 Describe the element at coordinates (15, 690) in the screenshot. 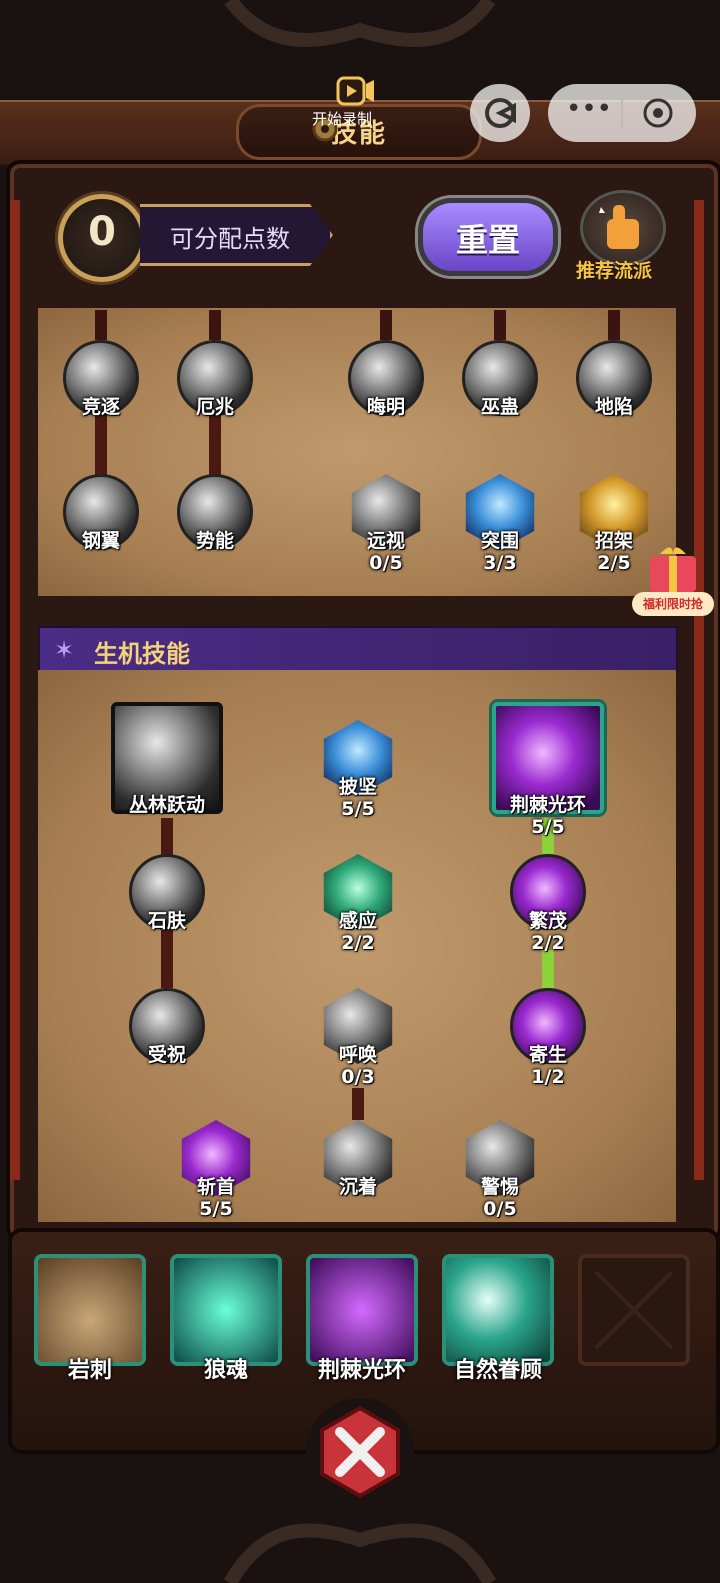

I see `left-rail` at that location.